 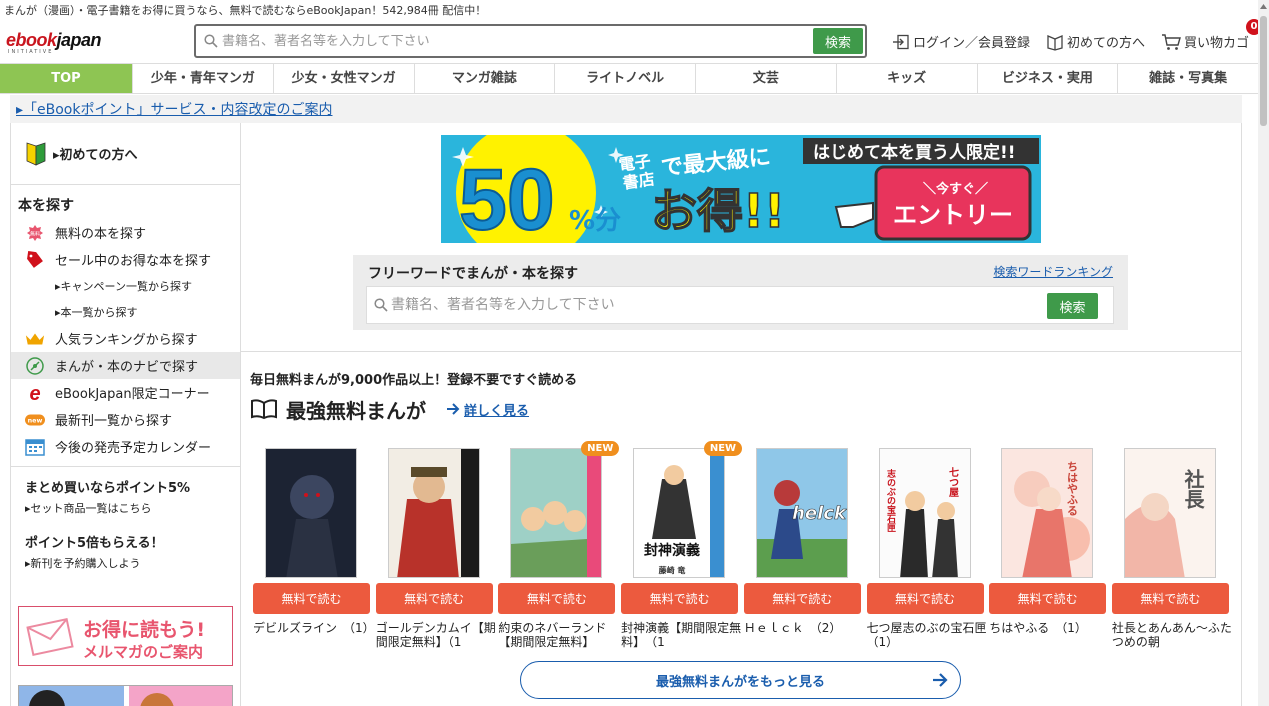 I want to click on arrow-right-icon, so click(x=453, y=409).